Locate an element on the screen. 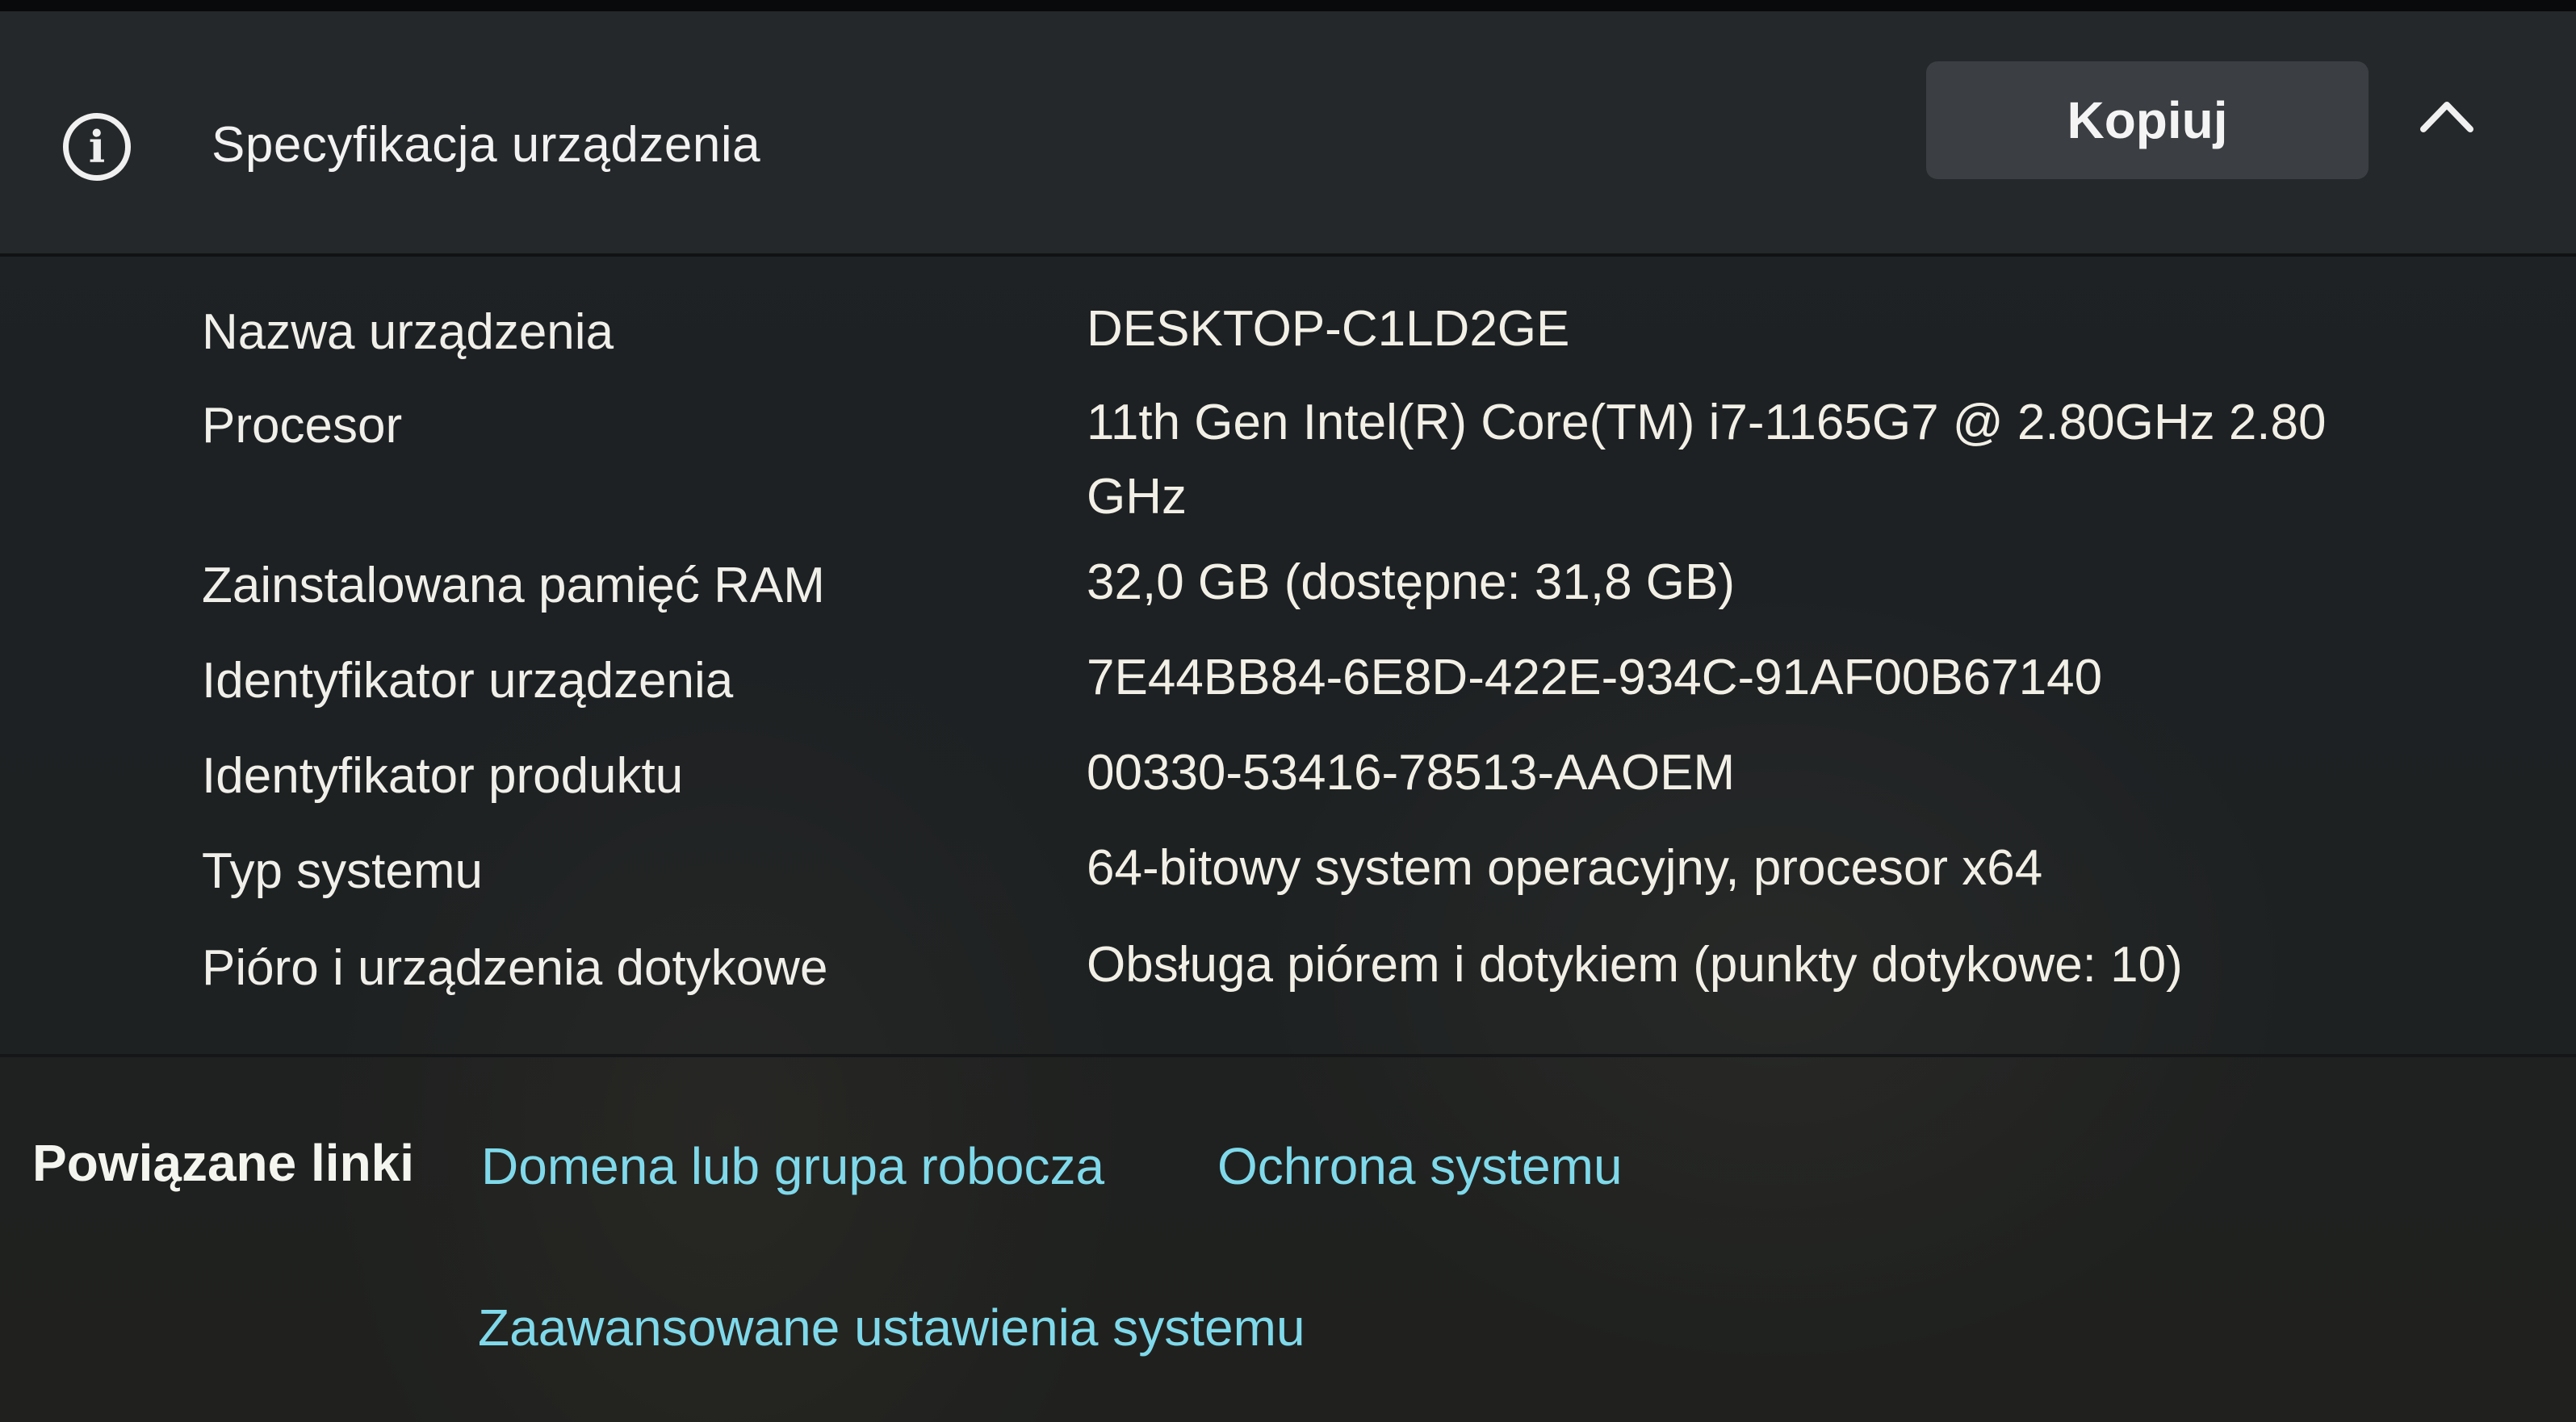 The height and width of the screenshot is (1422, 2576). spec-label-device-id: Identyfikator urządzenia is located at coordinates (468, 681).